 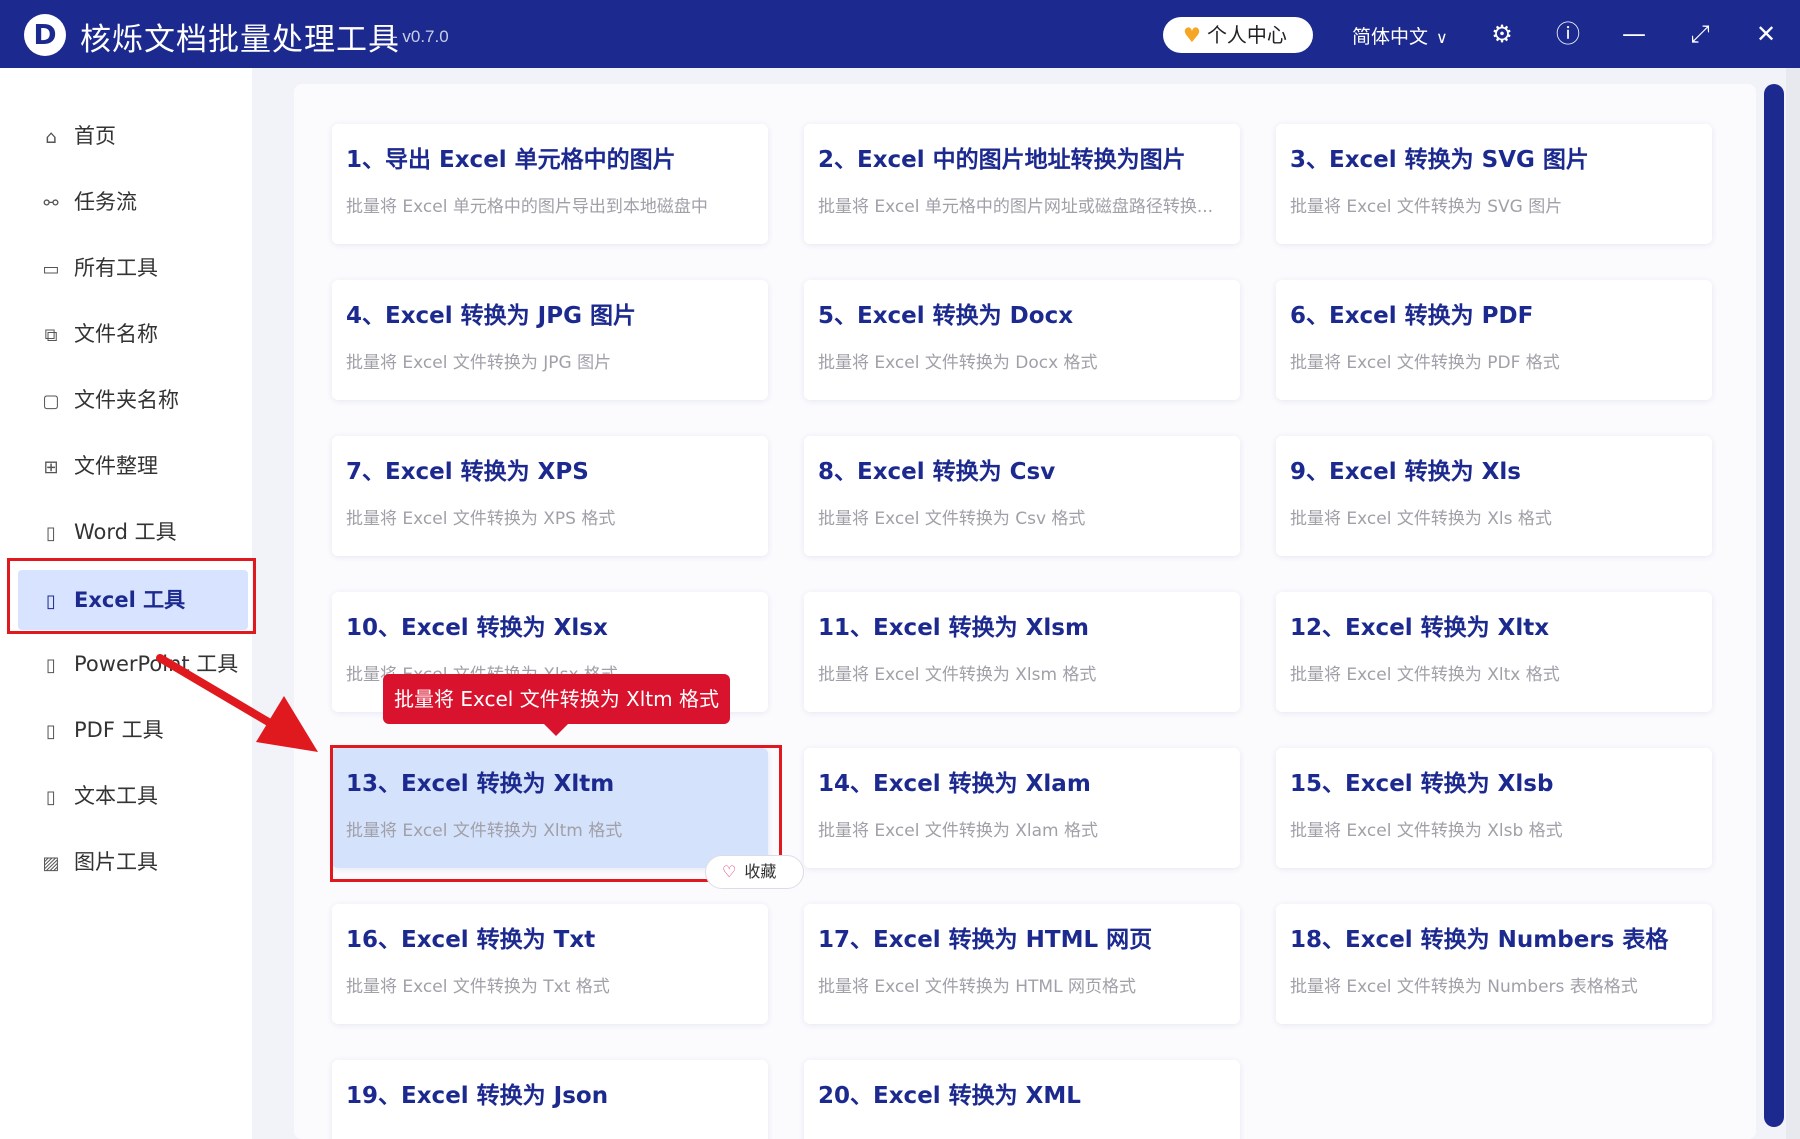 I want to click on annotation-arrow, so click(x=237, y=703).